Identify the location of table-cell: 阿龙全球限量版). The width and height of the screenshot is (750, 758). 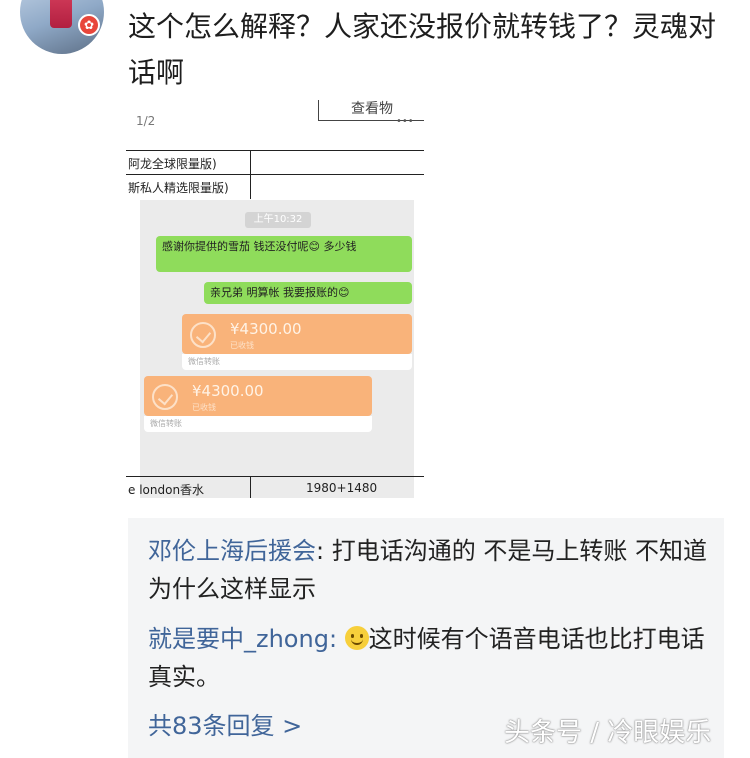
(172, 164).